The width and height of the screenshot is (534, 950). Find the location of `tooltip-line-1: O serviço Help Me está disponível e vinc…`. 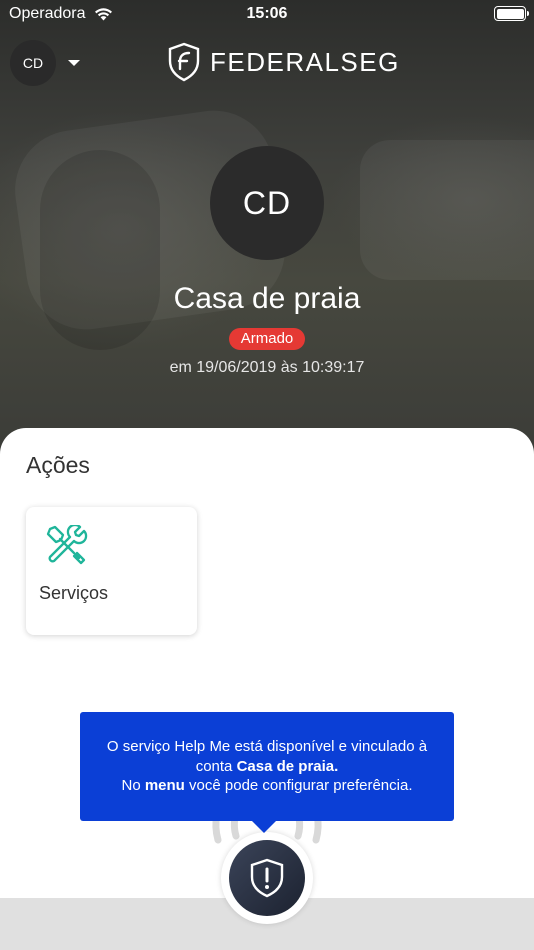

tooltip-line-1: O serviço Help Me está disponível e vinc… is located at coordinates (267, 746).